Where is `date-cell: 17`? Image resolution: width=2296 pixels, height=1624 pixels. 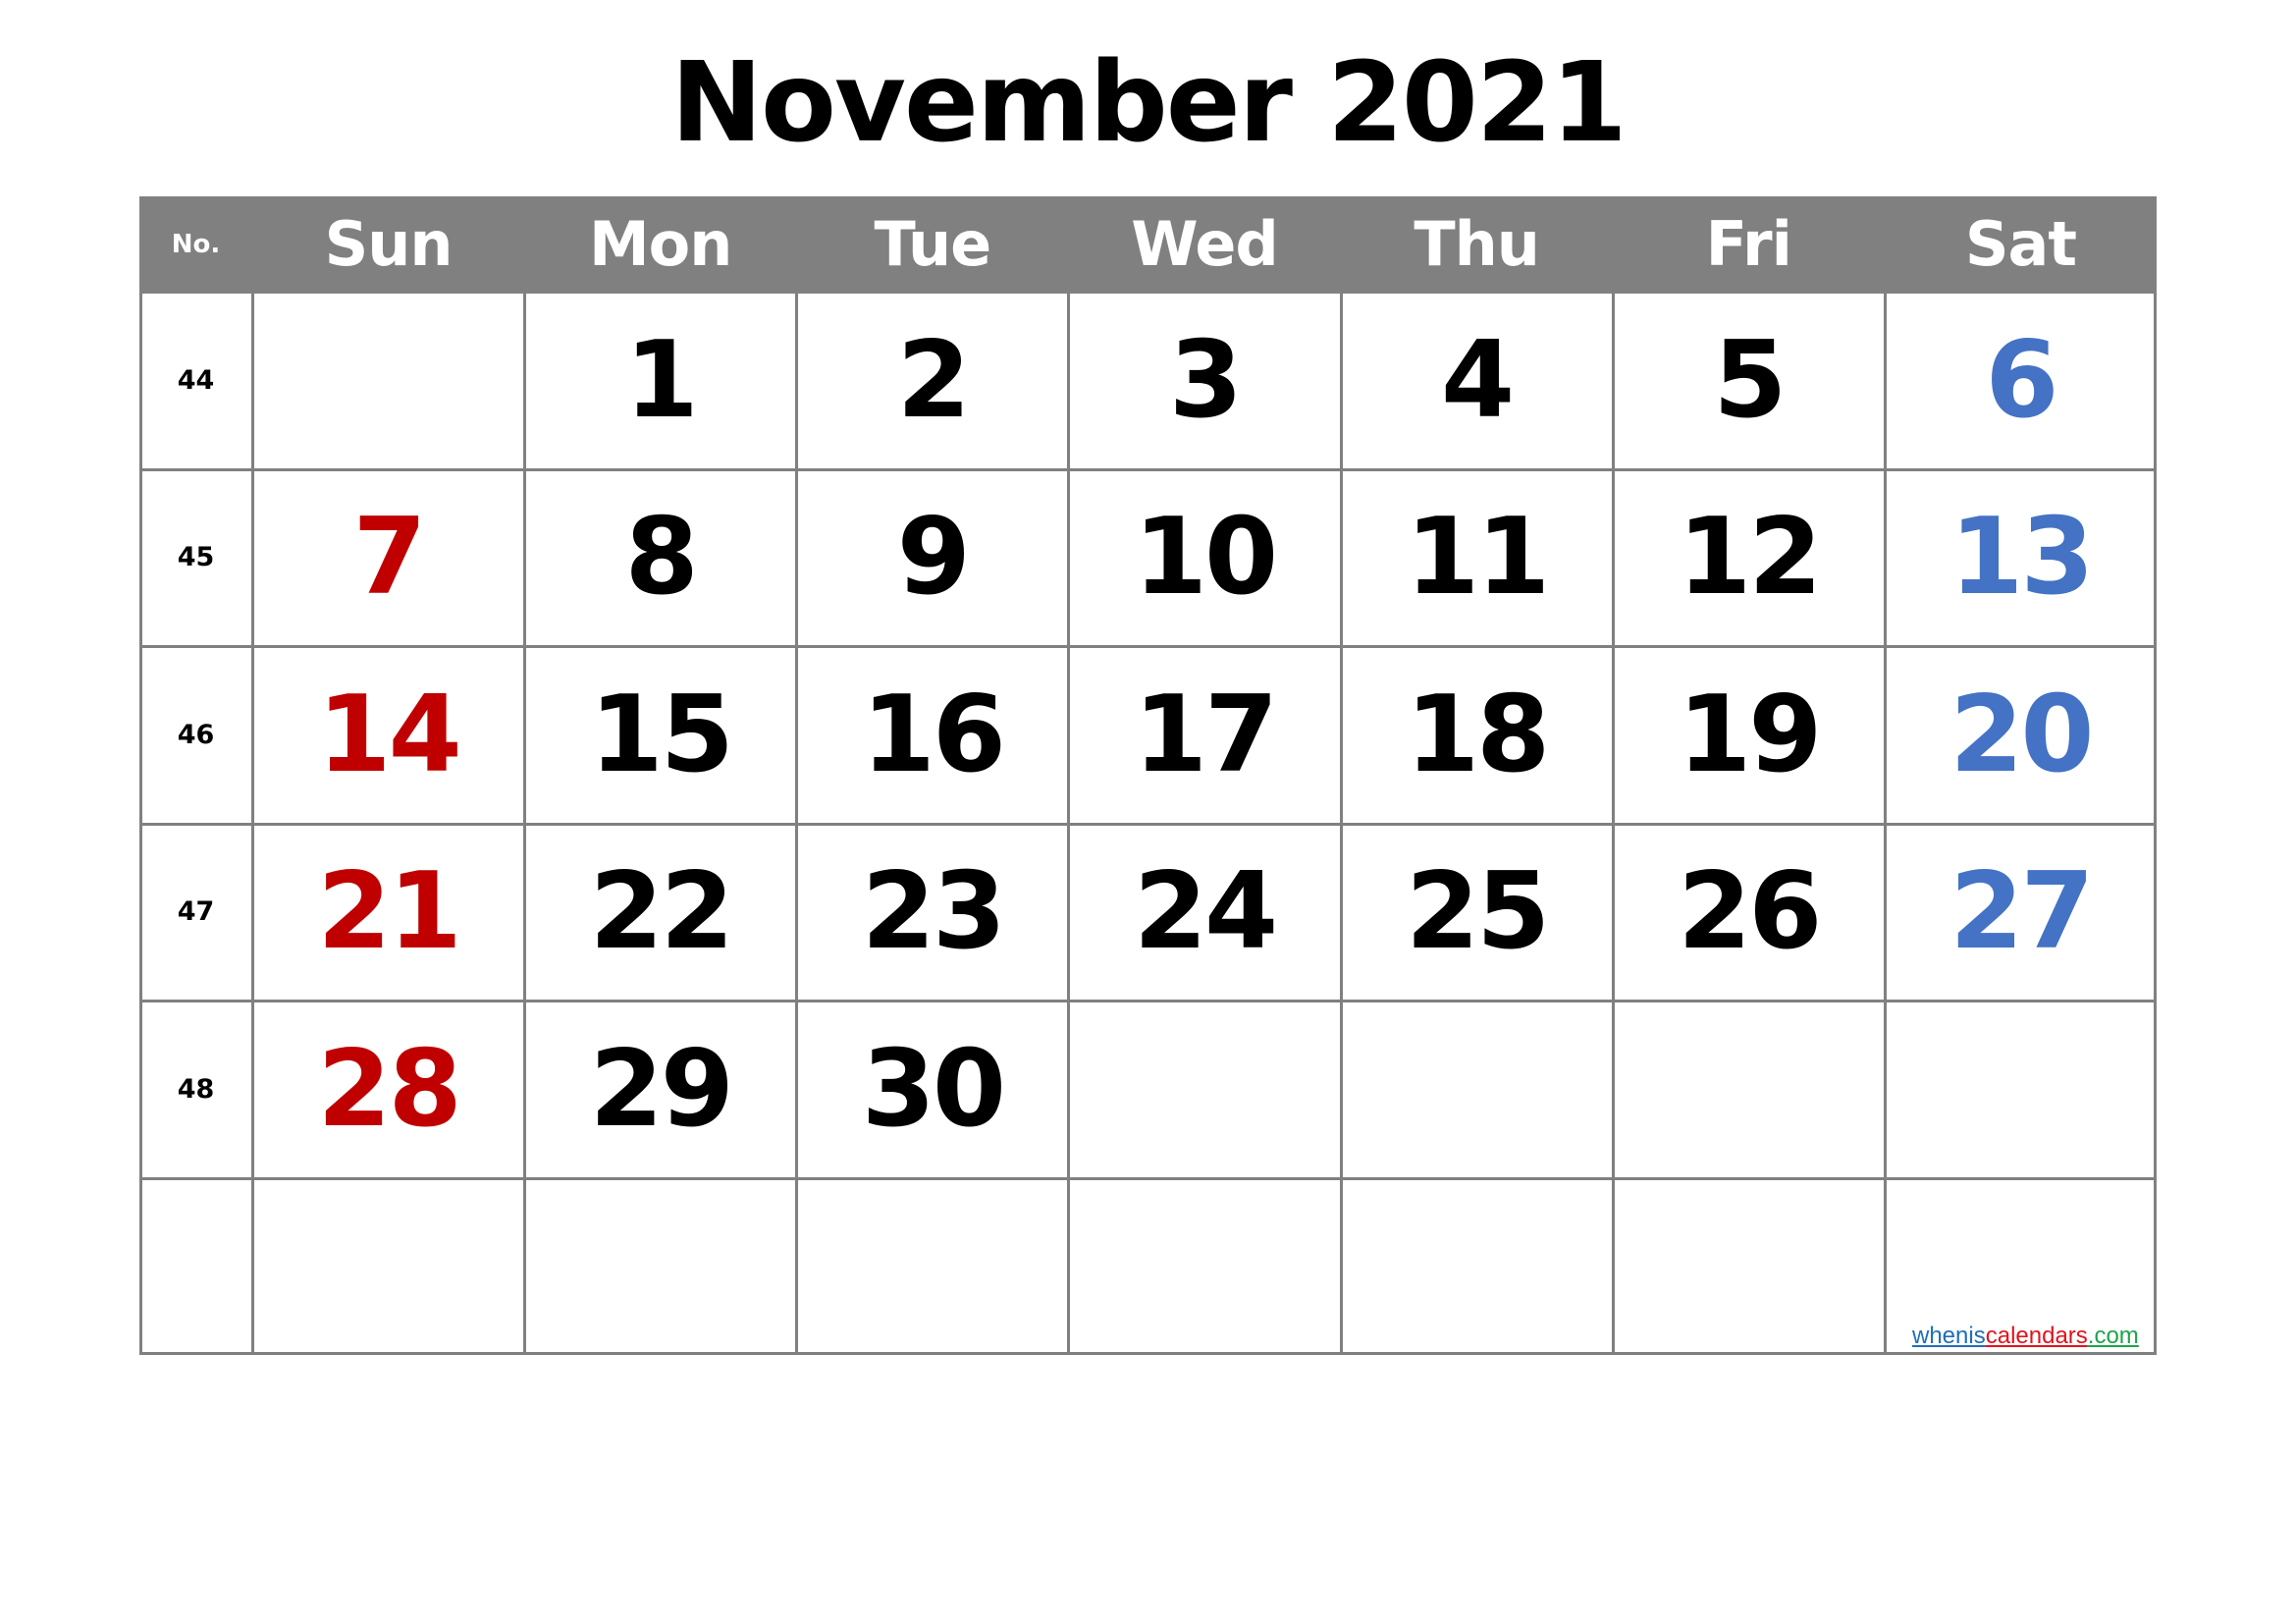
date-cell: 17 is located at coordinates (1205, 734).